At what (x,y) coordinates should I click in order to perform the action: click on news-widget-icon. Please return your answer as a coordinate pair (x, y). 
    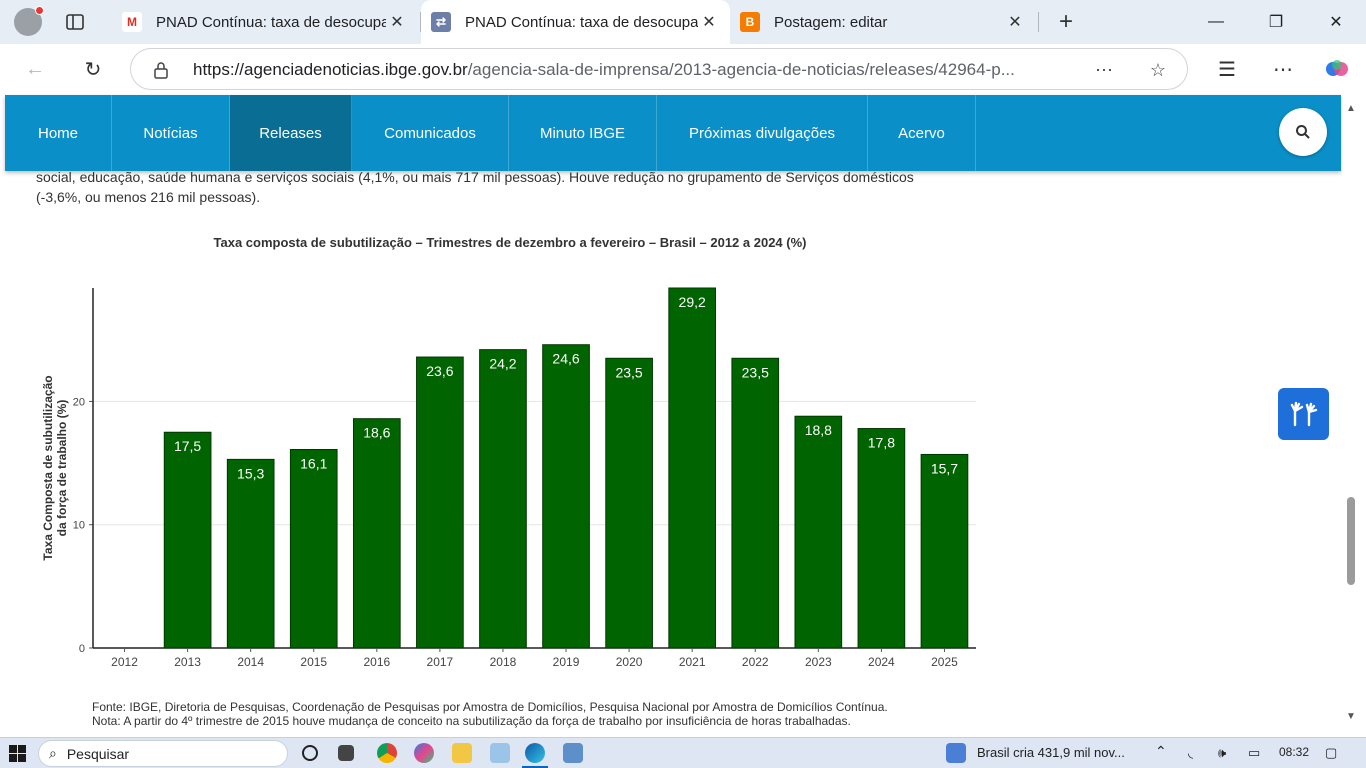
    Looking at the image, I should click on (956, 753).